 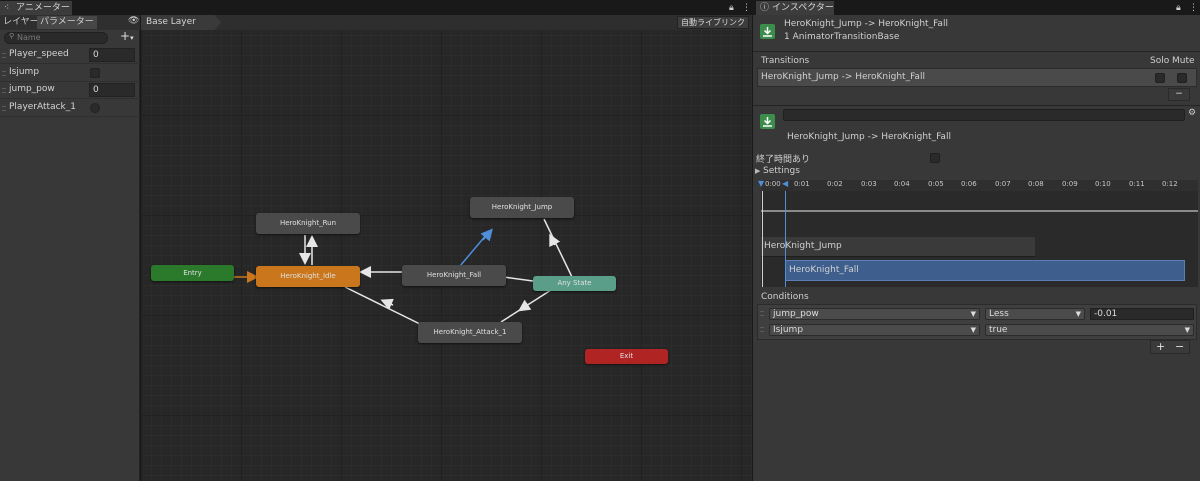 What do you see at coordinates (1160, 346) in the screenshot?
I see `add-condition-button: +` at bounding box center [1160, 346].